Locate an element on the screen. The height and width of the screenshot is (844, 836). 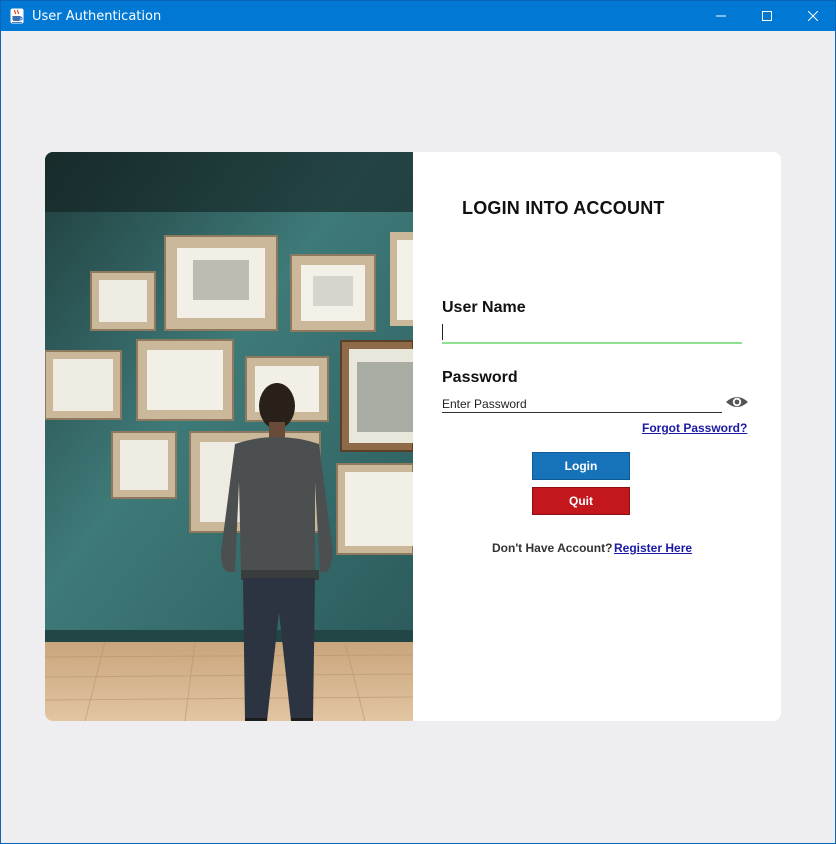
close-button is located at coordinates (813, 16).